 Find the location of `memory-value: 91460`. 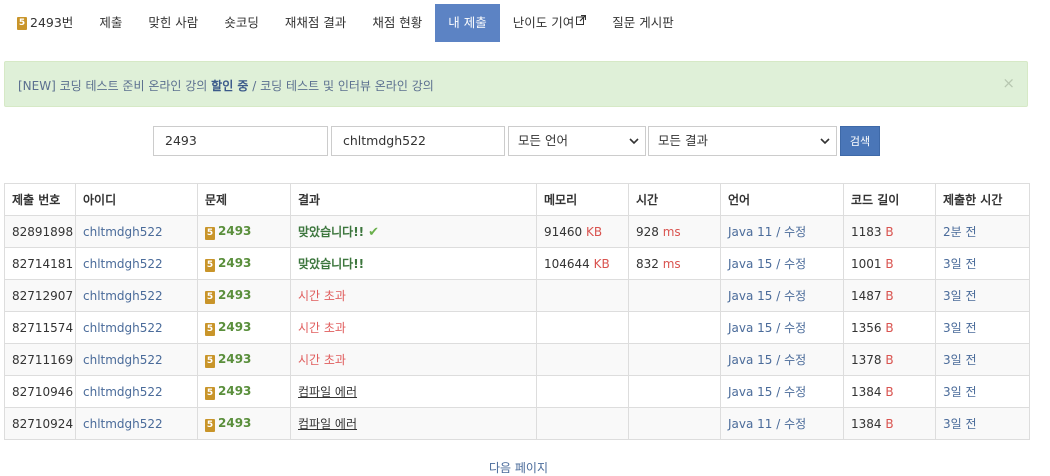

memory-value: 91460 is located at coordinates (563, 231).